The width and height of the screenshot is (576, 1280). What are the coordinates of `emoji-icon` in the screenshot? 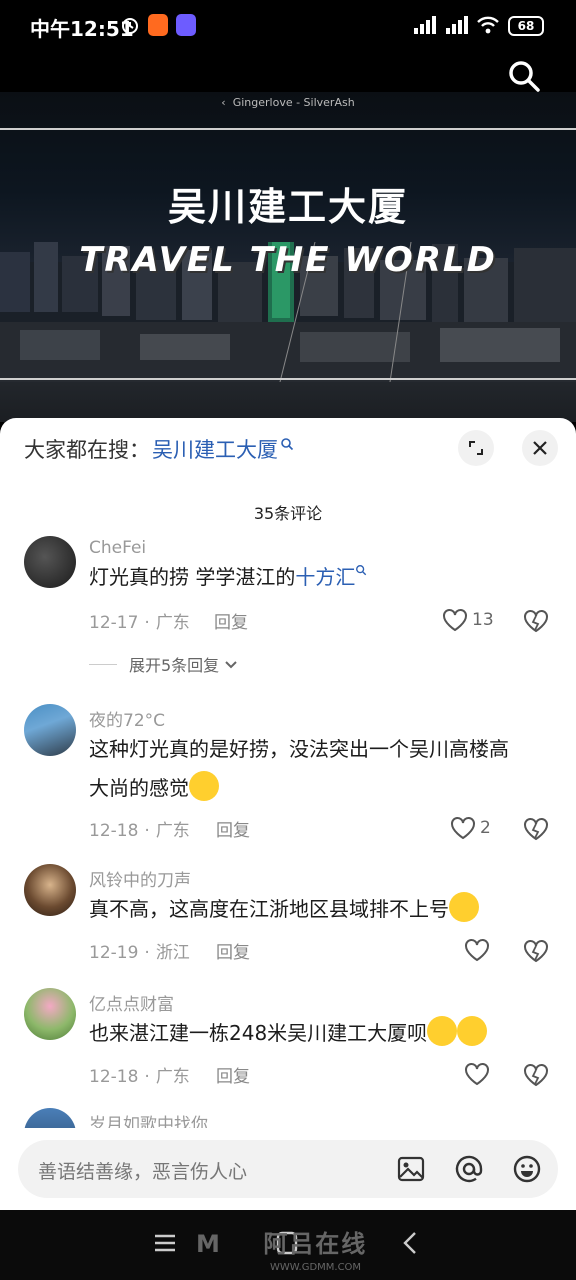 It's located at (527, 1169).